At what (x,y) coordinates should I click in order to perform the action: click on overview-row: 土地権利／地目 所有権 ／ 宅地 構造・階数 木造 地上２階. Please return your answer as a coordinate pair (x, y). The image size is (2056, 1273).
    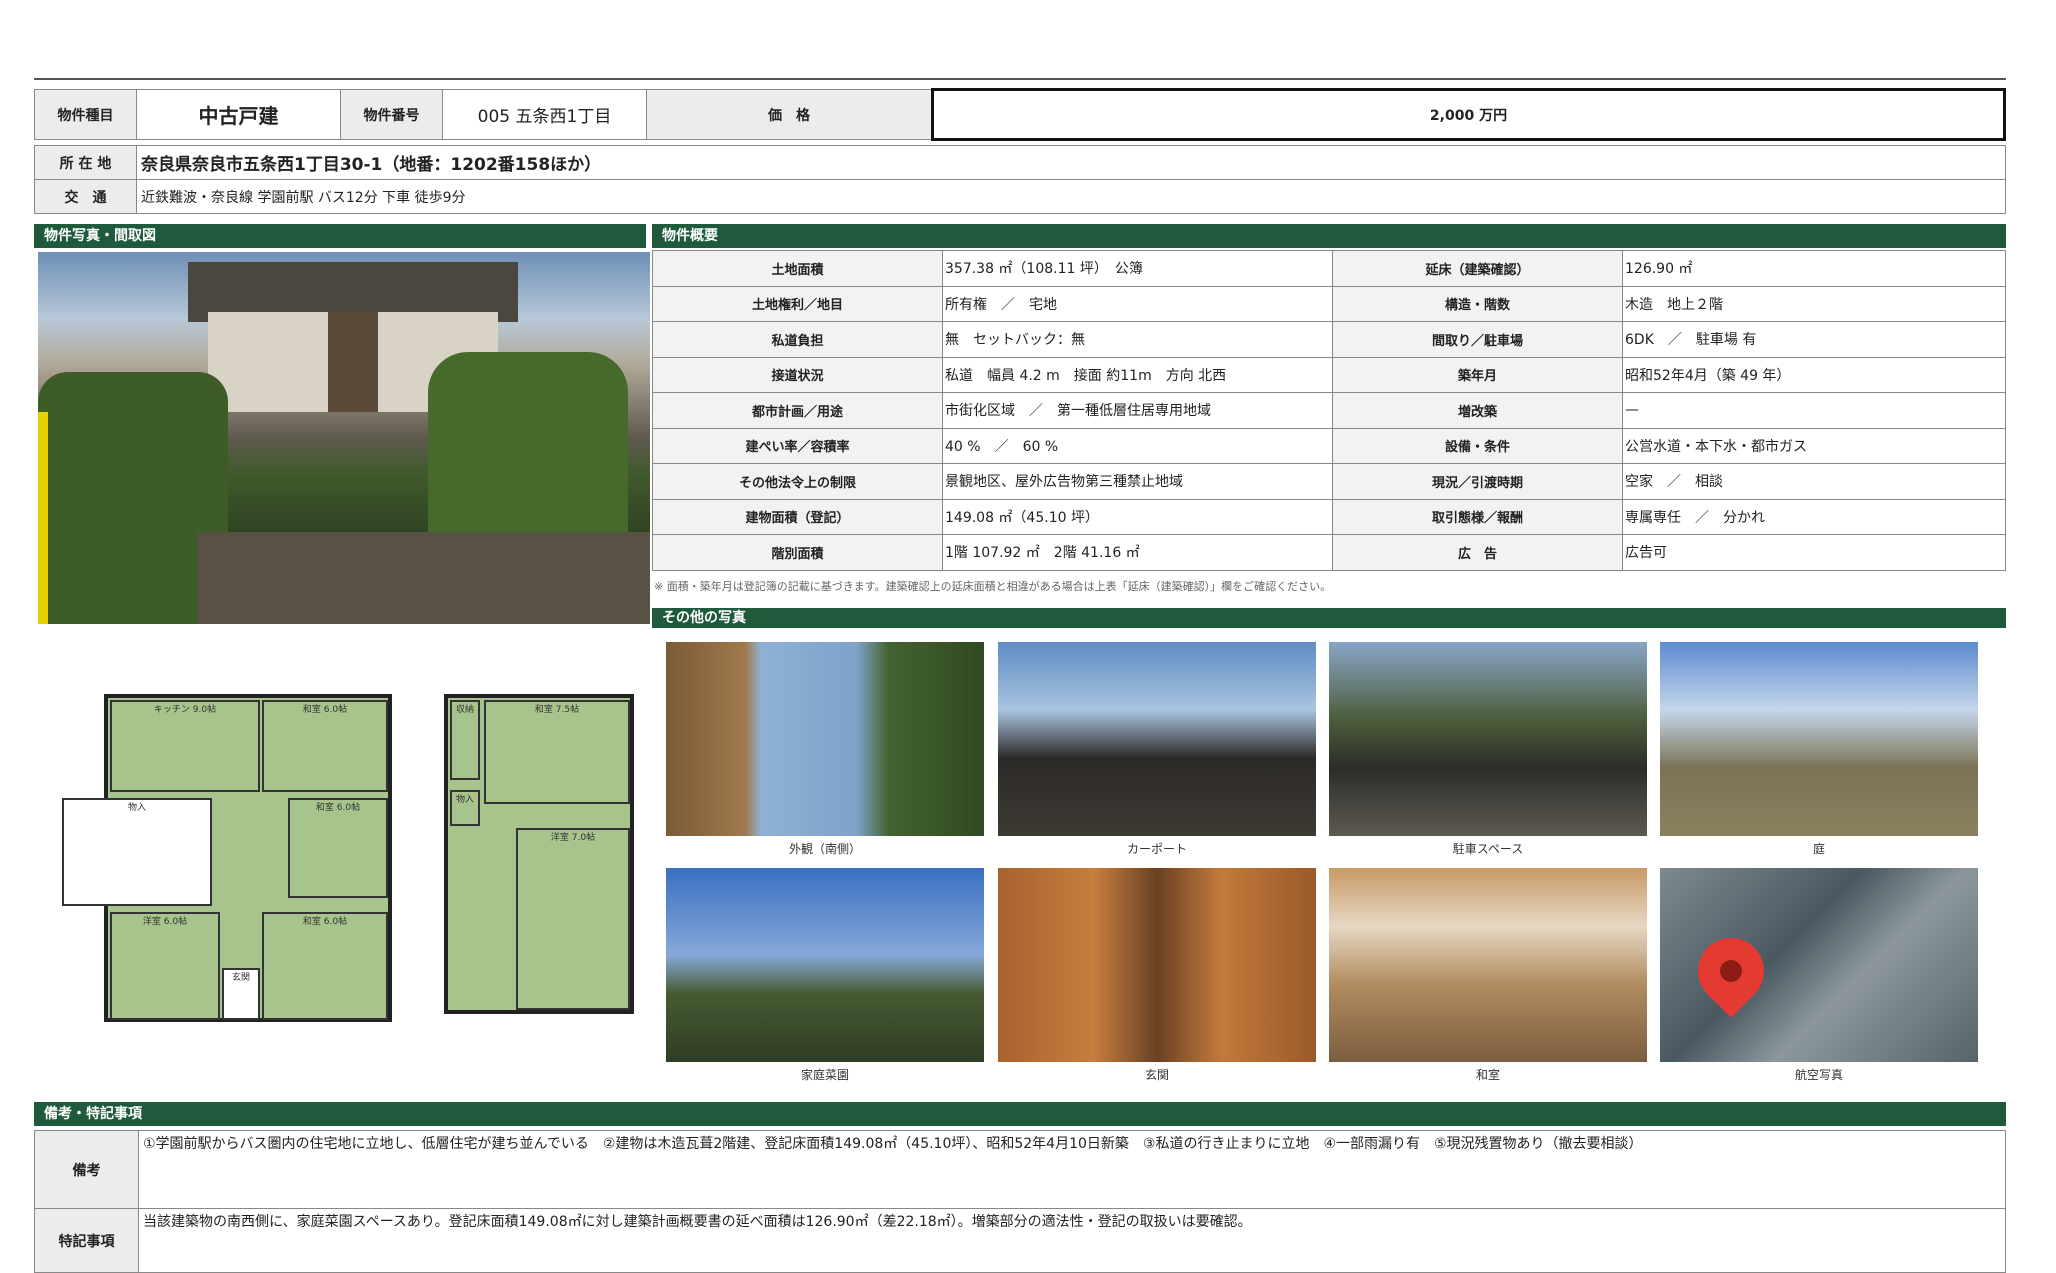
    Looking at the image, I should click on (1329, 303).